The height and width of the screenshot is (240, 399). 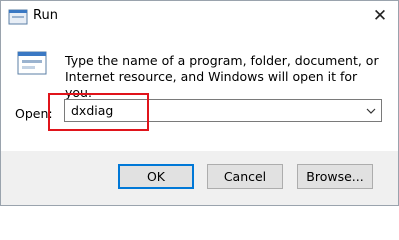 I want to click on close-icon: ✕, so click(x=380, y=16).